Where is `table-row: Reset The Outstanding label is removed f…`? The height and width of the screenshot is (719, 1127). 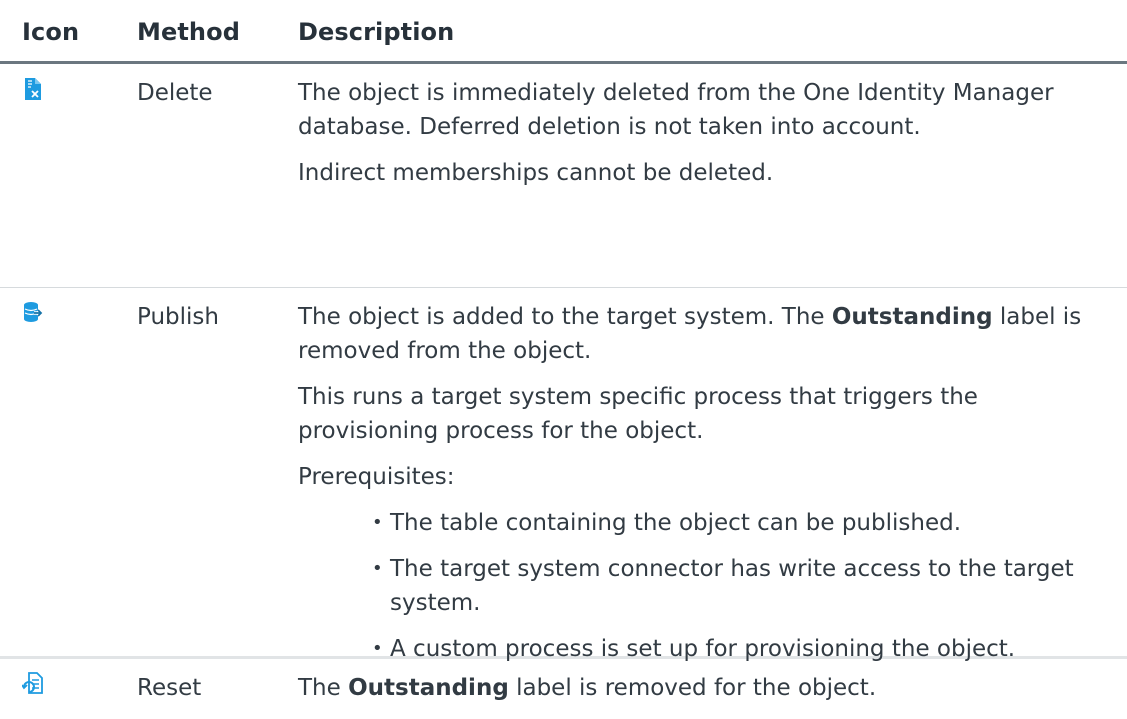 table-row: Reset The Outstanding label is removed f… is located at coordinates (563, 689).